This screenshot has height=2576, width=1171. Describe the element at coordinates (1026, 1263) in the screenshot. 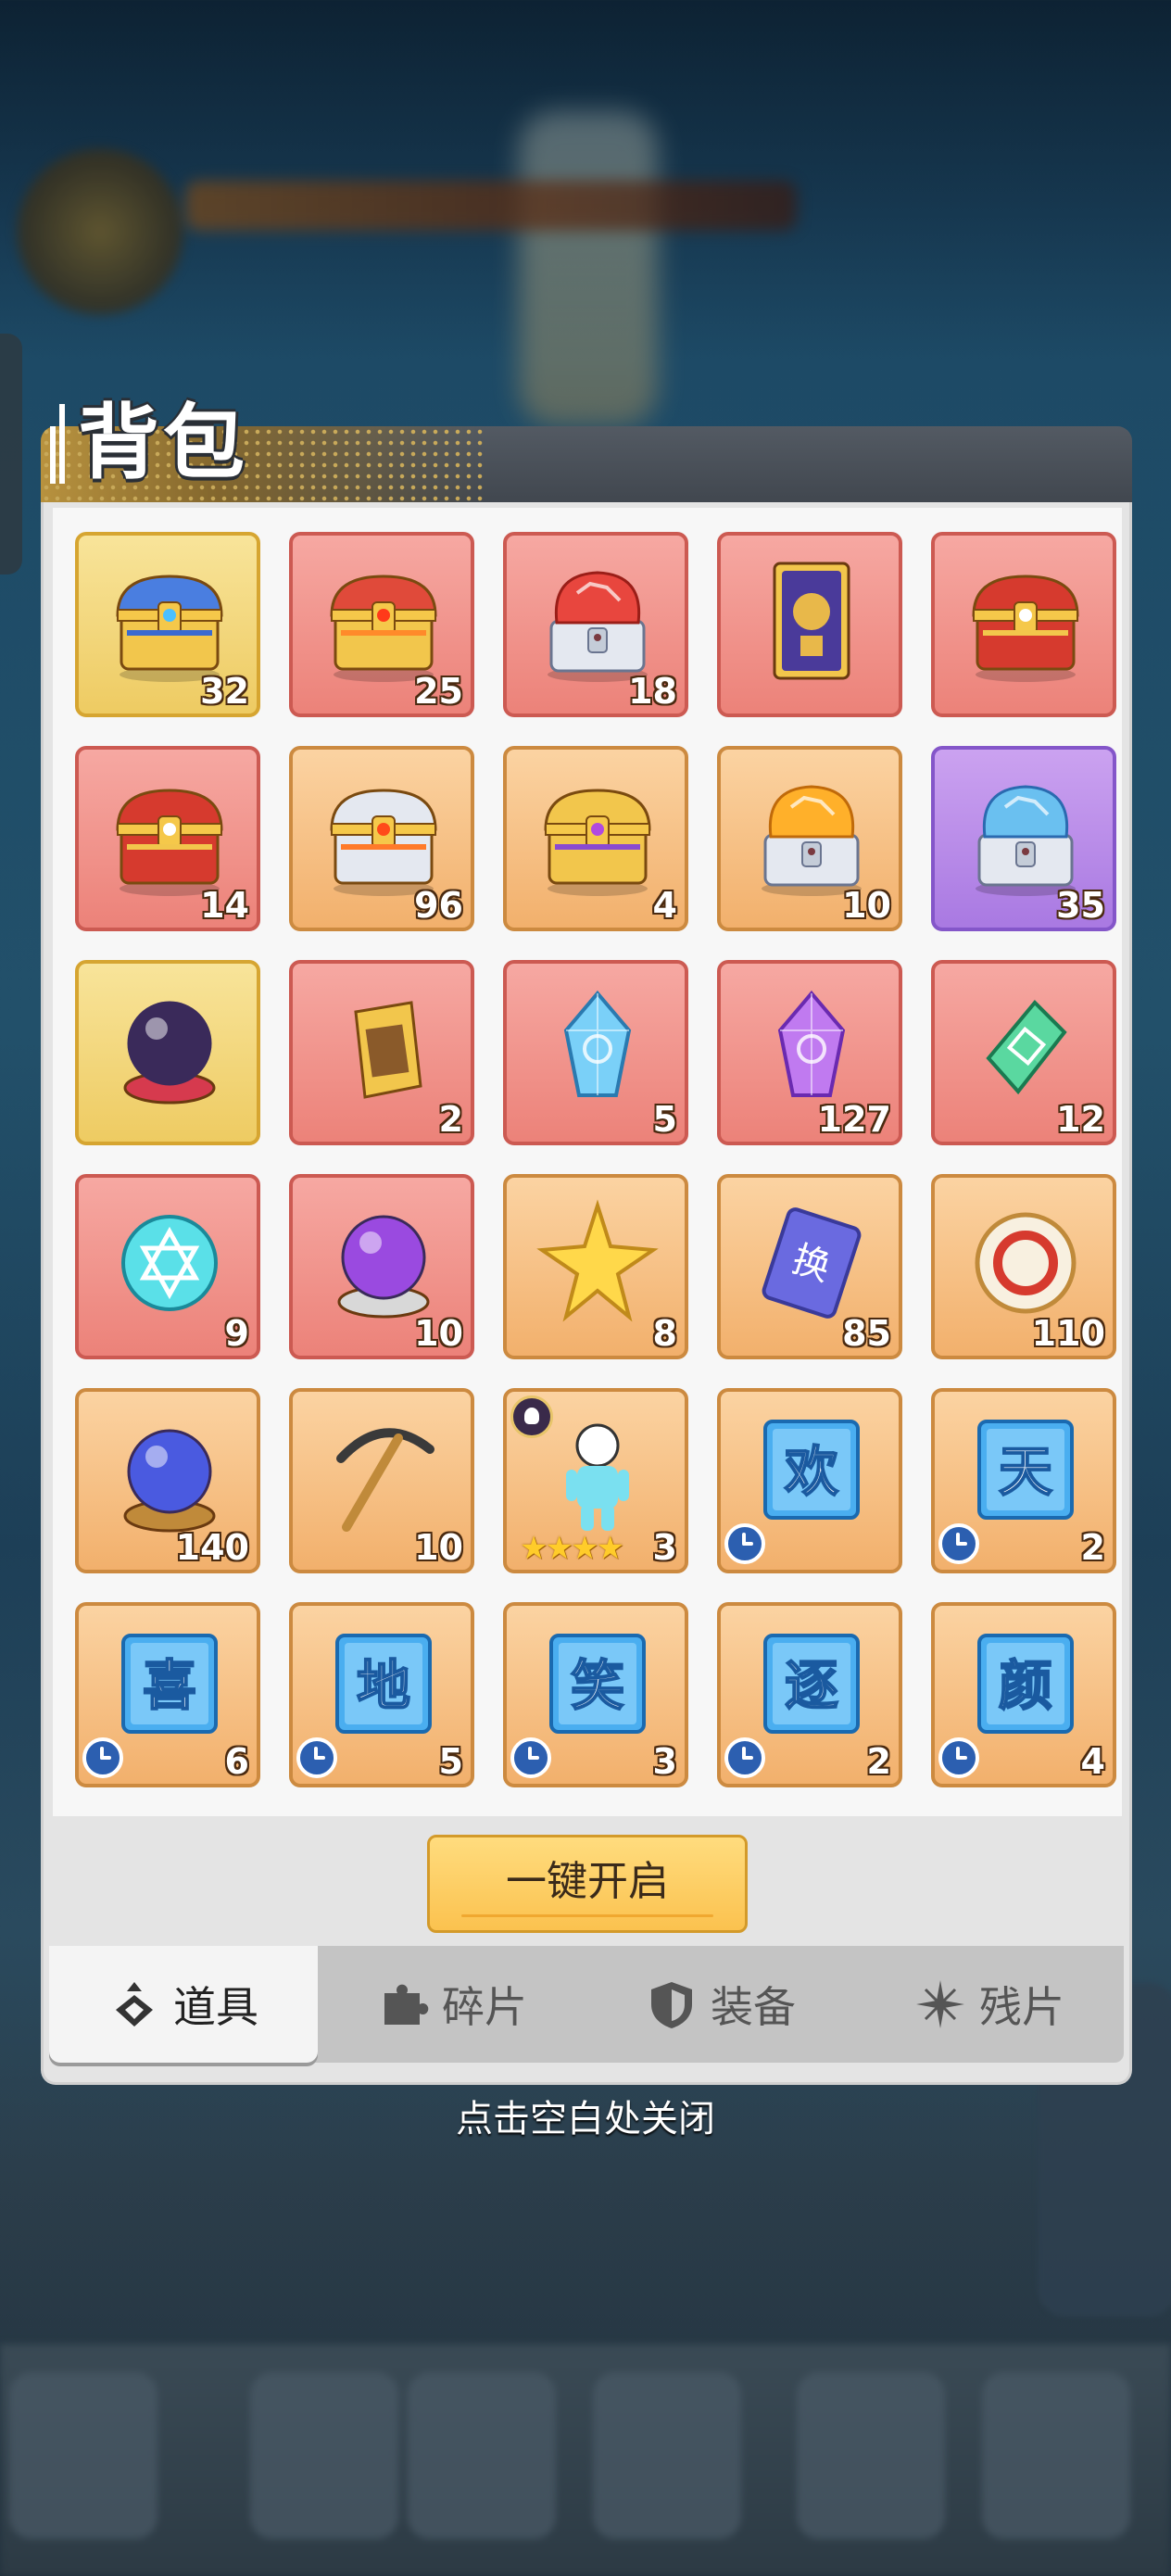

I see `dragon-coin-icon` at that location.